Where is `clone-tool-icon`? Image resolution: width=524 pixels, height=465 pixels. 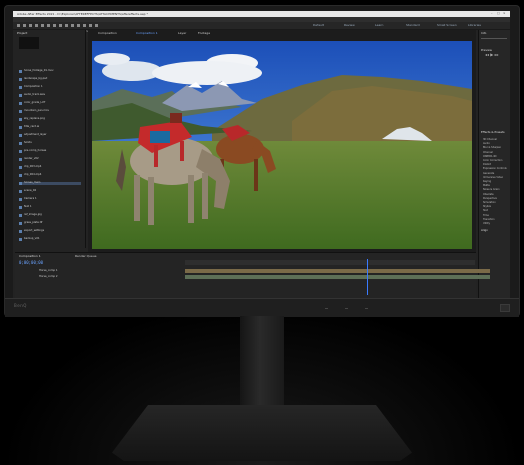
clone-tool-icon is located at coordinates (78, 25).